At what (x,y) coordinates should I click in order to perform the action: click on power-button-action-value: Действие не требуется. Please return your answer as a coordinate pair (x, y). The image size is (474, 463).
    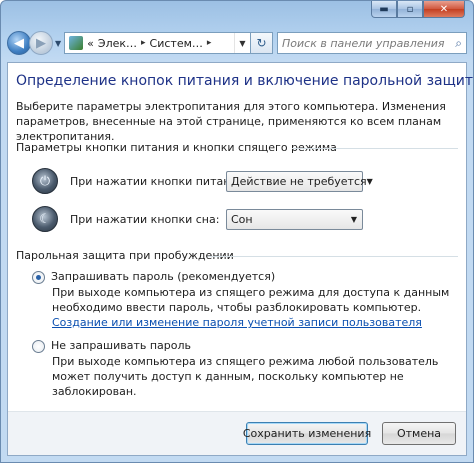
    Looking at the image, I should click on (299, 181).